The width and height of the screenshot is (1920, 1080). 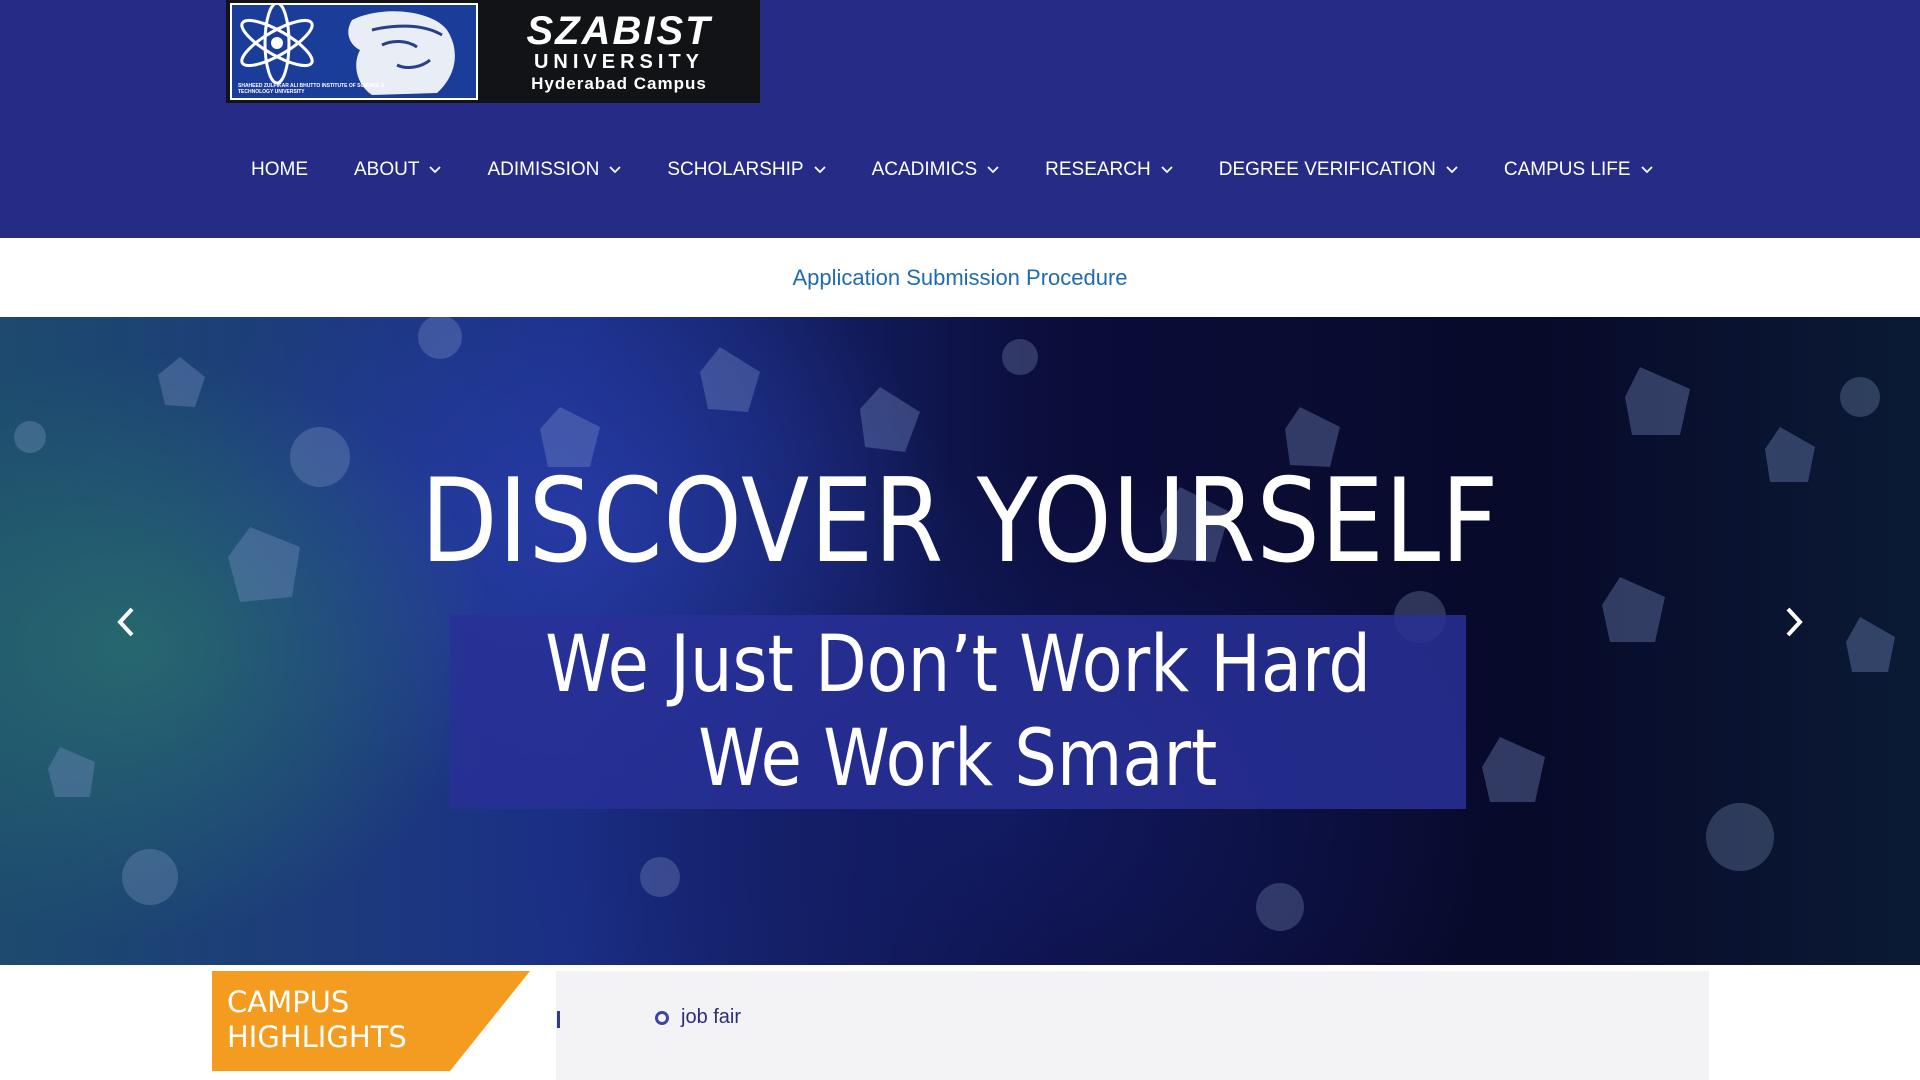 I want to click on hero-title: DISCOVER YOURSELF, so click(x=960, y=521).